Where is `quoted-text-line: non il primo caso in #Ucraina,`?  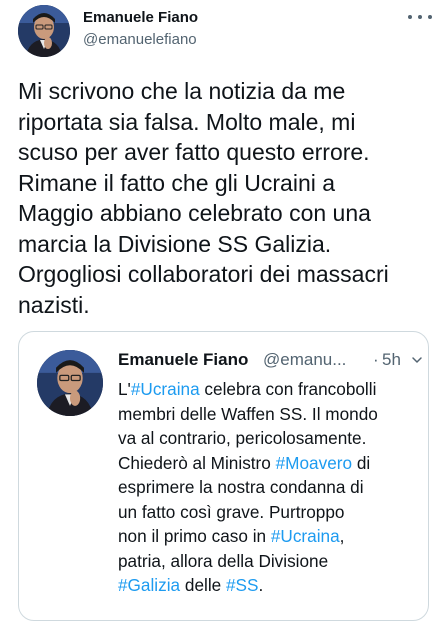 quoted-text-line: non il primo caso in #Ucraina, is located at coordinates (268, 536).